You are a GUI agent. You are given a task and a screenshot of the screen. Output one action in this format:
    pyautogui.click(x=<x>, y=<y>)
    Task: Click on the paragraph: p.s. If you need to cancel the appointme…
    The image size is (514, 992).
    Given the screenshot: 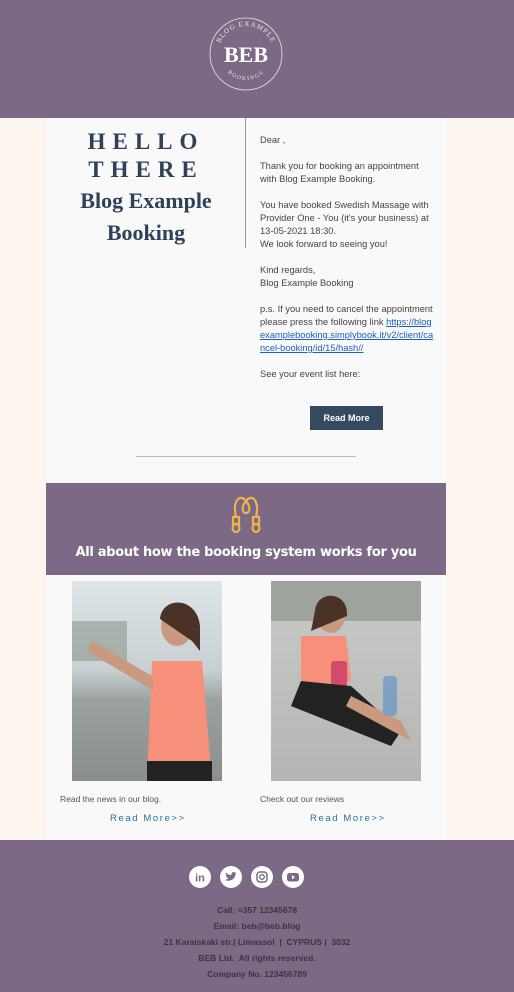 What is the action you would take?
    pyautogui.click(x=348, y=329)
    